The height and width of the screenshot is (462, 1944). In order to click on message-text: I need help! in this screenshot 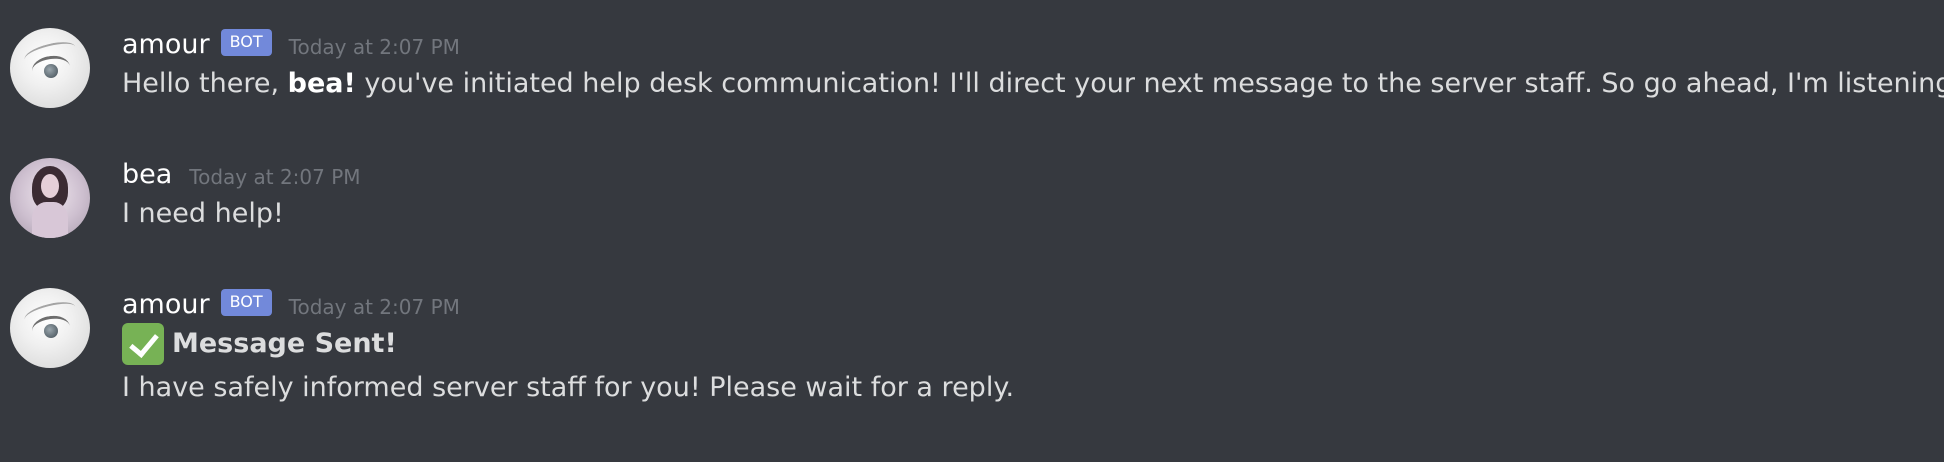, I will do `click(203, 213)`.